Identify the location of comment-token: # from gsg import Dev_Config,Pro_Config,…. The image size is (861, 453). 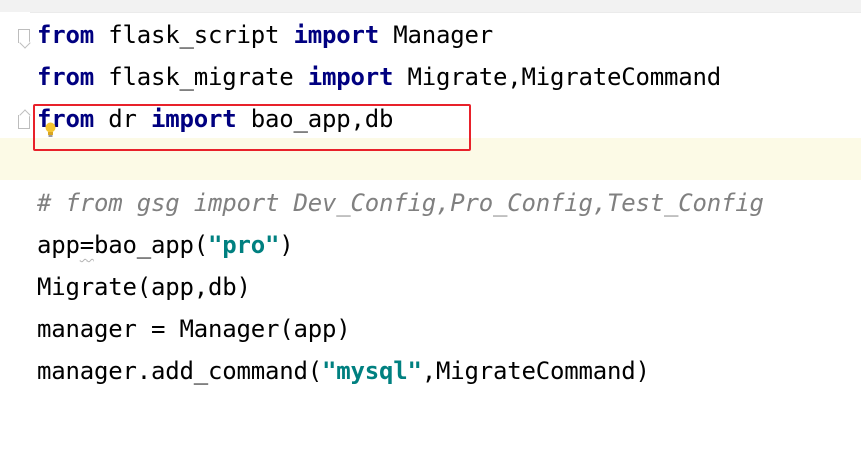
(400, 203).